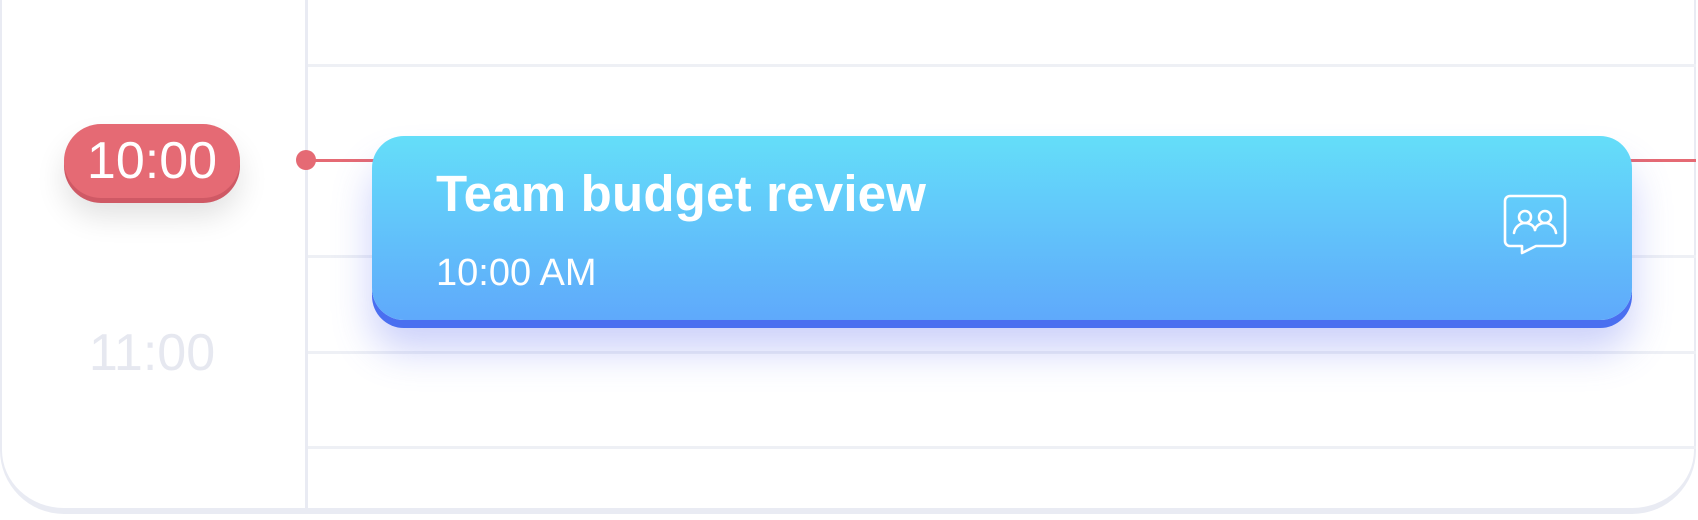  What do you see at coordinates (152, 353) in the screenshot?
I see `hour-label-11: 11:00` at bounding box center [152, 353].